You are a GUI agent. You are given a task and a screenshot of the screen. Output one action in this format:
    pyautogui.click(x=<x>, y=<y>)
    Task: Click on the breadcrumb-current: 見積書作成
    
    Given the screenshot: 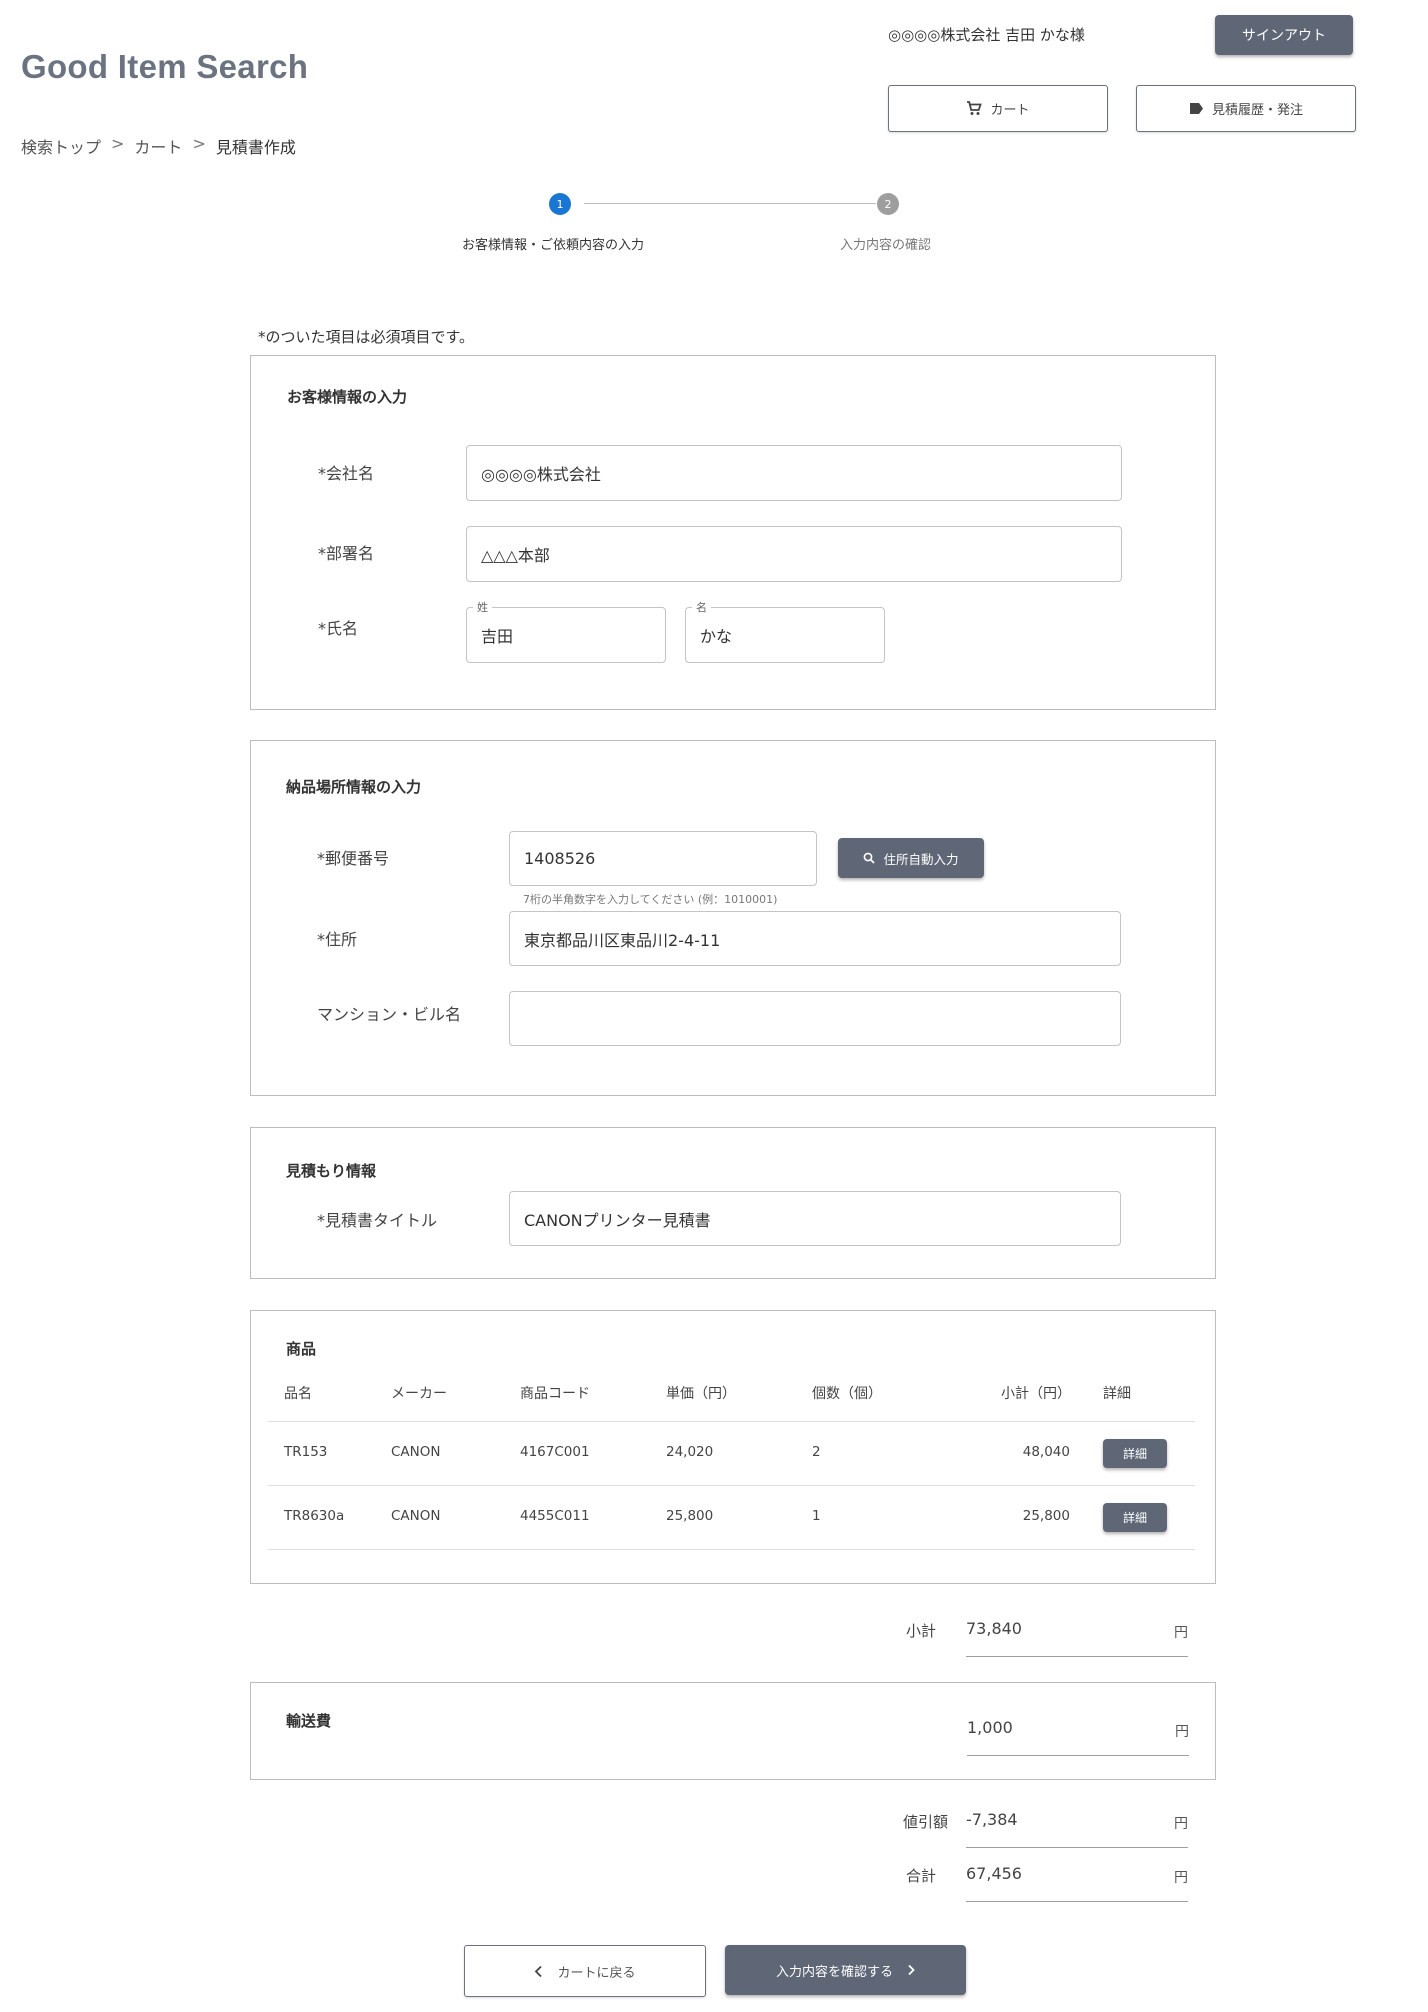 What is the action you would take?
    pyautogui.click(x=255, y=147)
    